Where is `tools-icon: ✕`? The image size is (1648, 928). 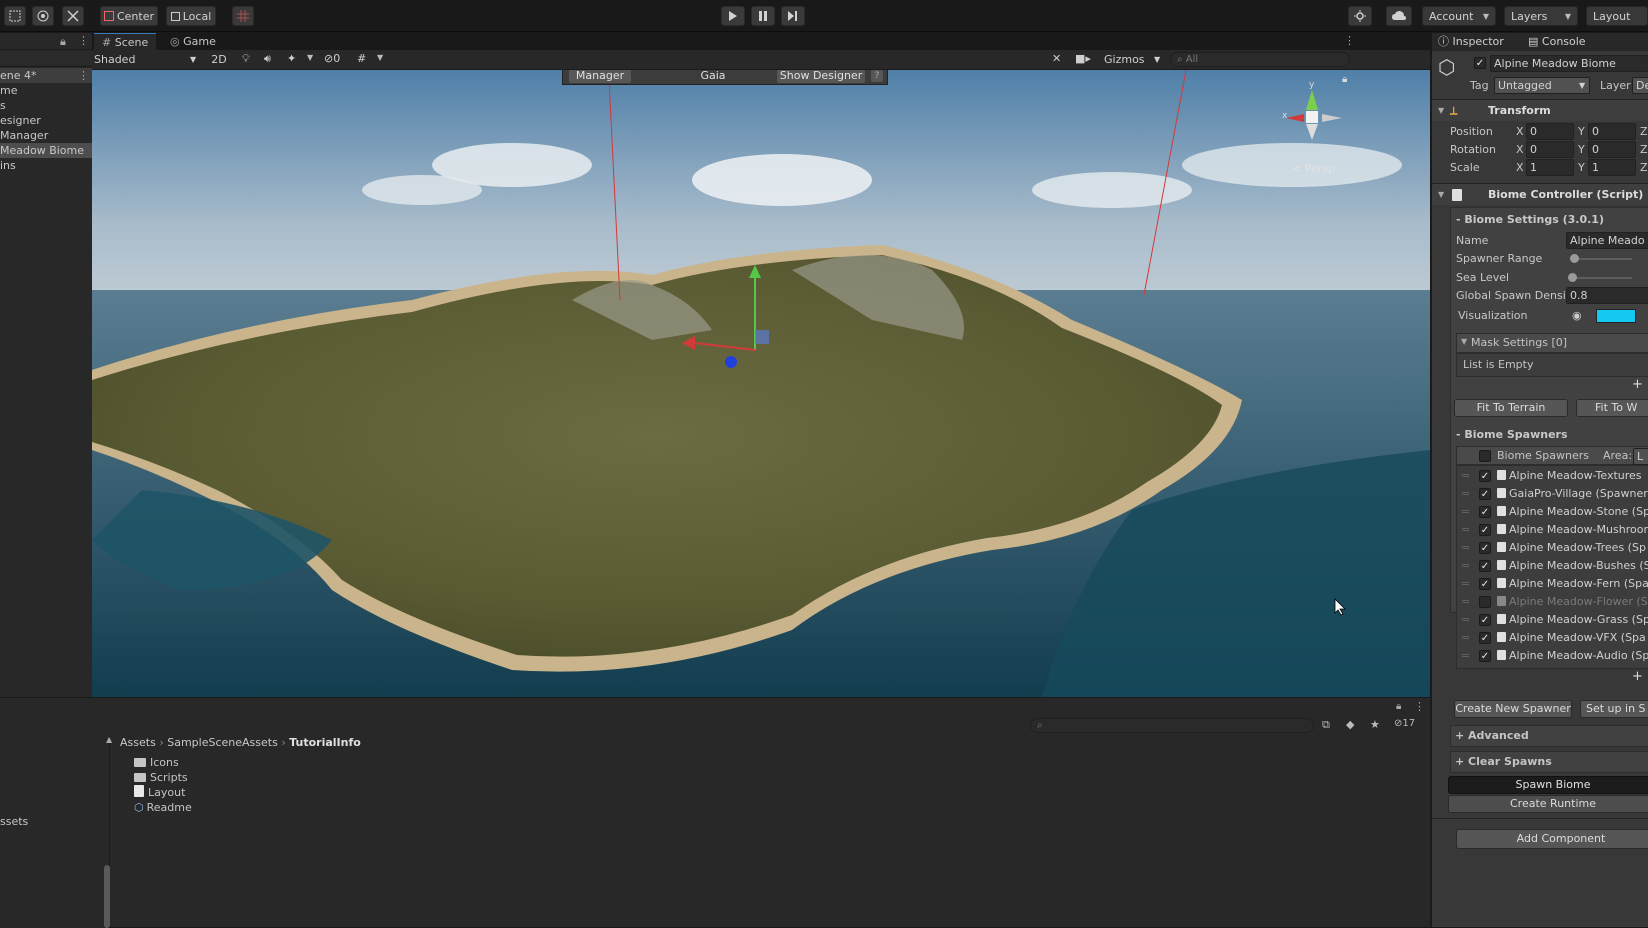 tools-icon: ✕ is located at coordinates (1056, 58).